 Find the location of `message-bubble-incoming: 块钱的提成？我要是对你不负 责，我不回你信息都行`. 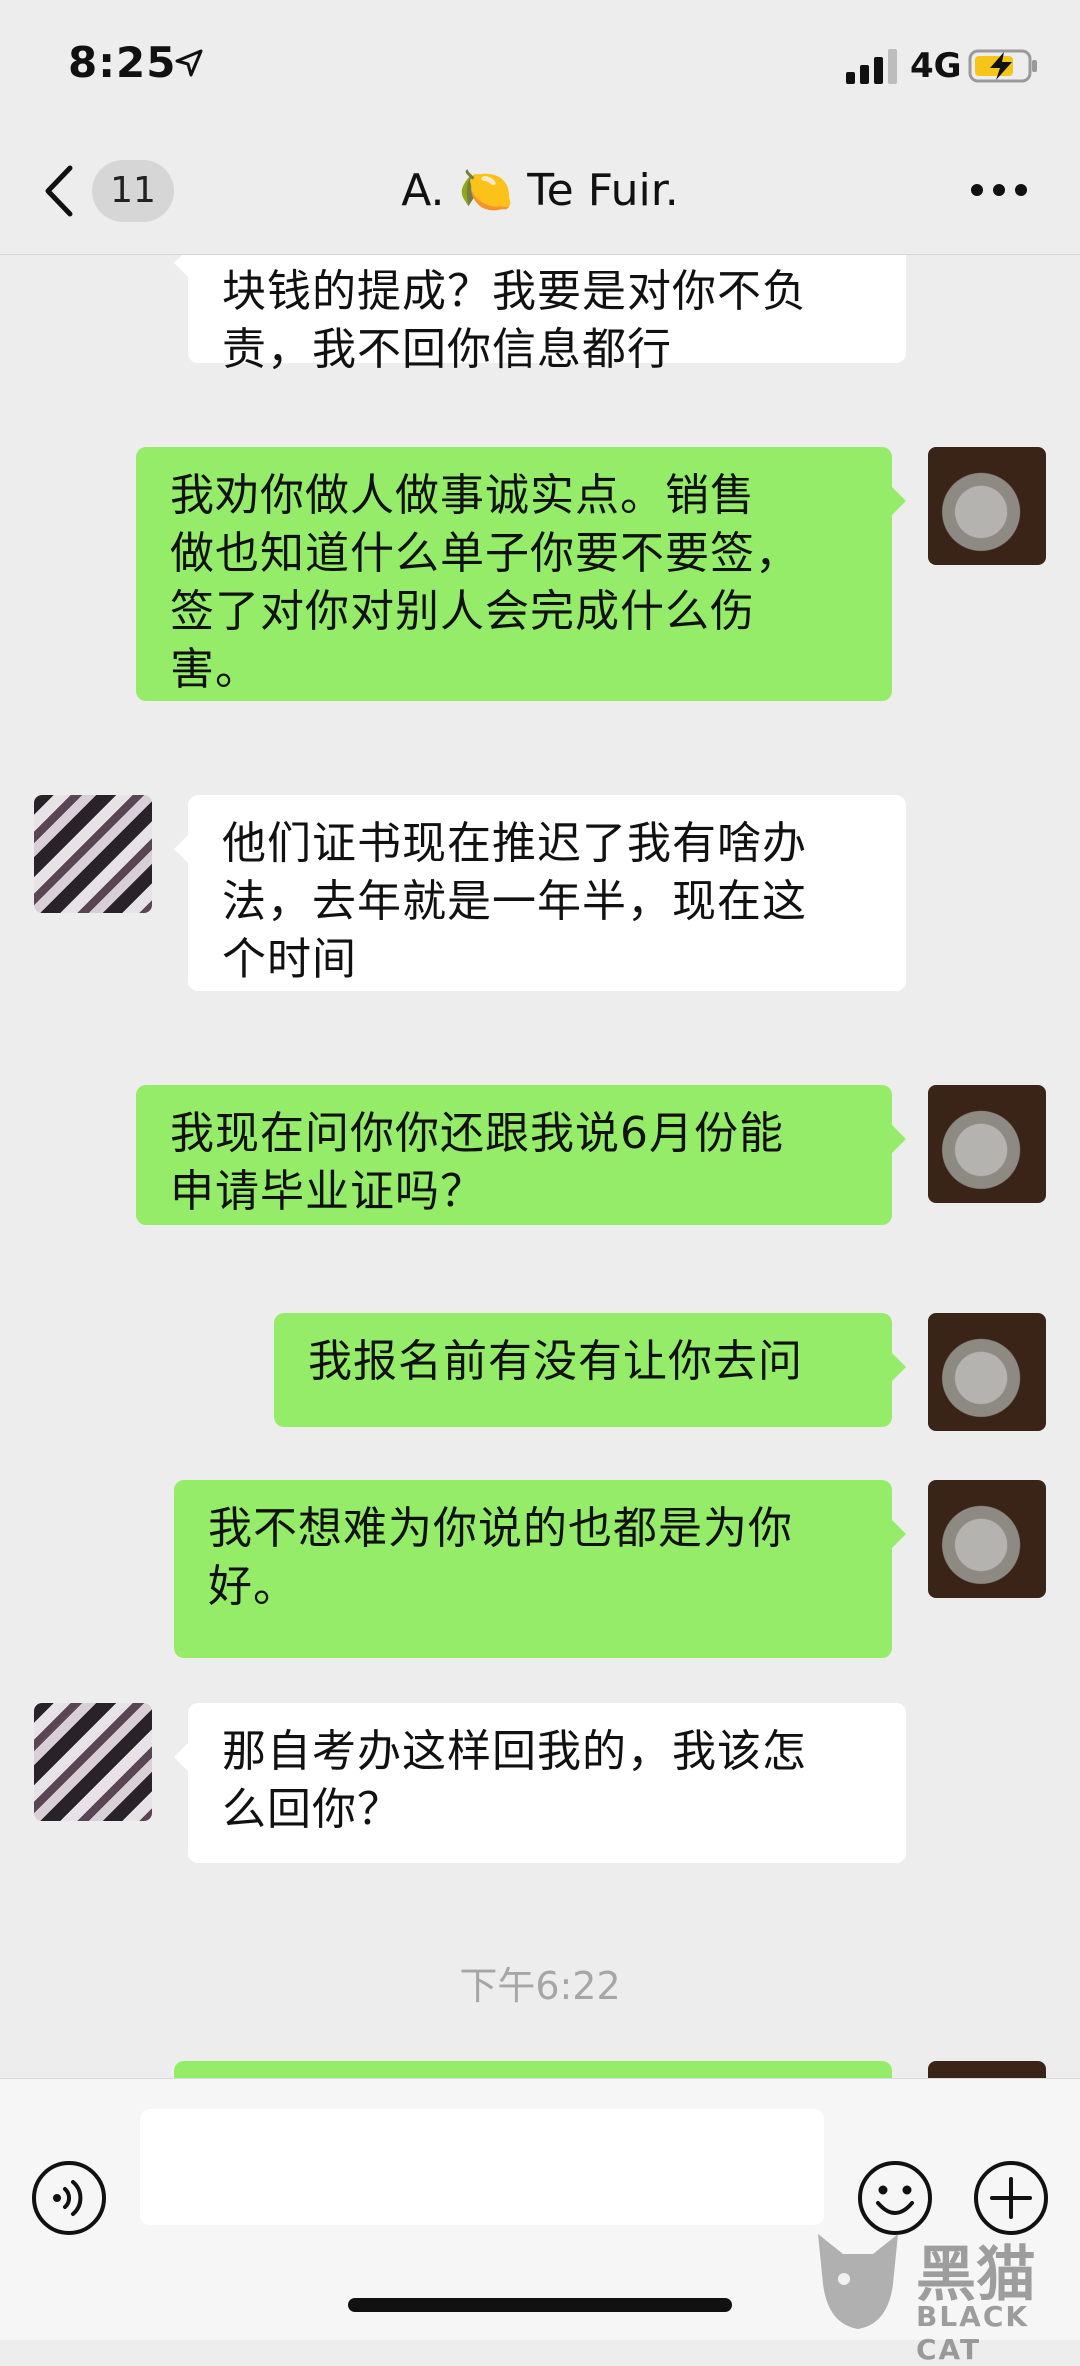

message-bubble-incoming: 块钱的提成？我要是对你不负 责，我不回你信息都行 is located at coordinates (540, 315).